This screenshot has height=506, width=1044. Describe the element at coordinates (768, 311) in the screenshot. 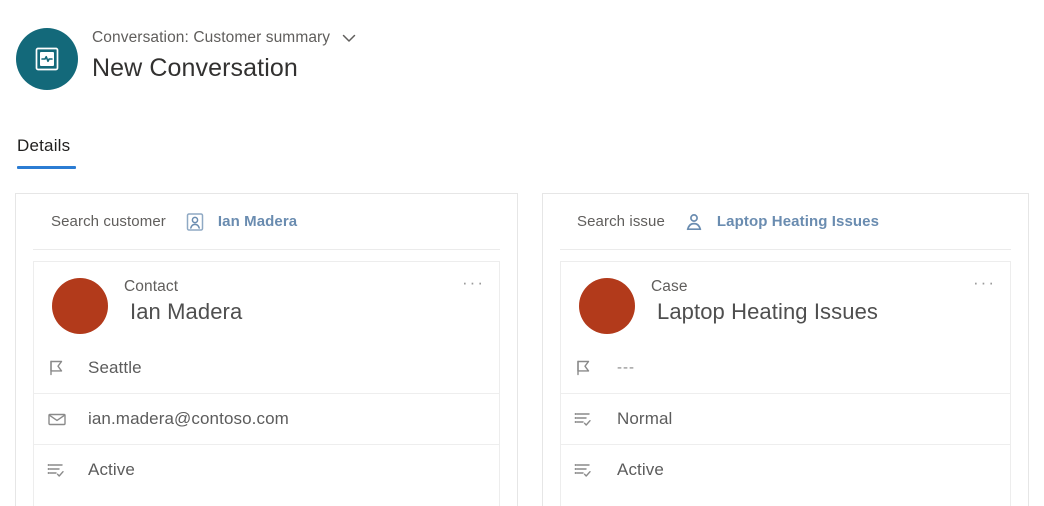

I see `entity-name: Laptop Heating Issues` at that location.